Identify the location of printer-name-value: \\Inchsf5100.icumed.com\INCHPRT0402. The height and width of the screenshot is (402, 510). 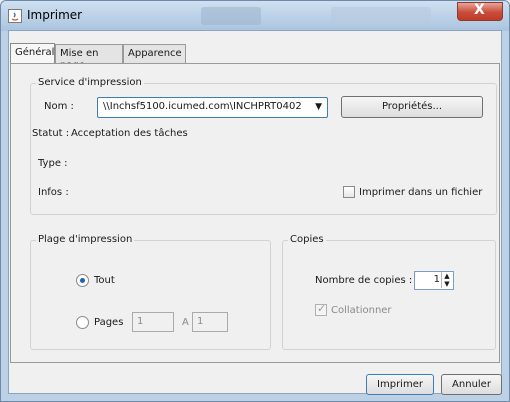
(202, 106).